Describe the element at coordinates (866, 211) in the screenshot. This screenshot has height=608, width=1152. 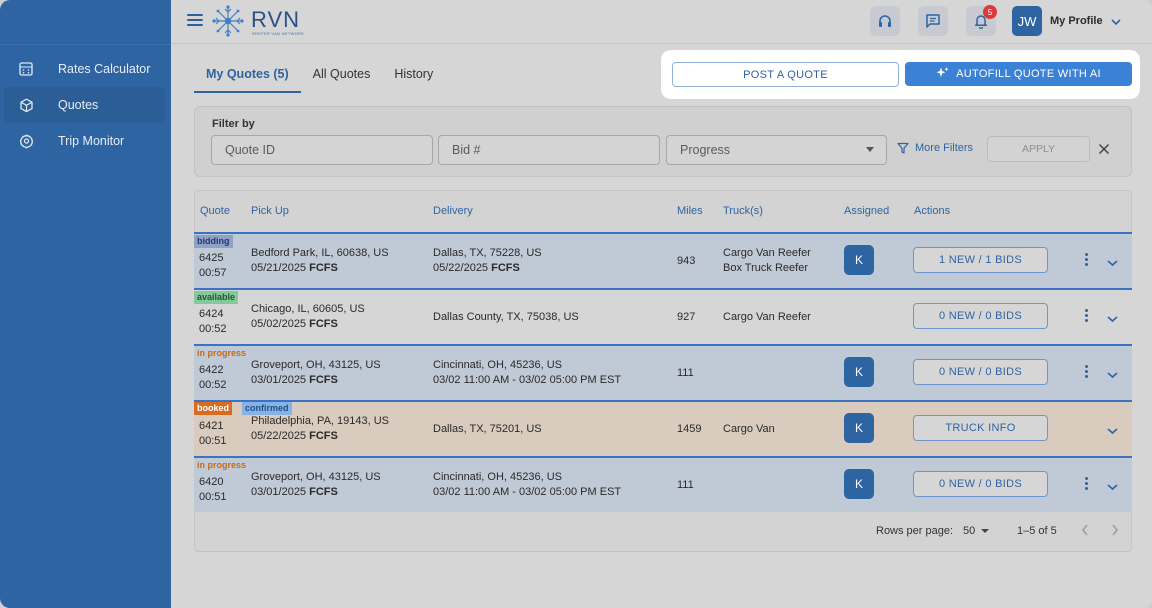
I see `column-header-assigned: Assigned` at that location.